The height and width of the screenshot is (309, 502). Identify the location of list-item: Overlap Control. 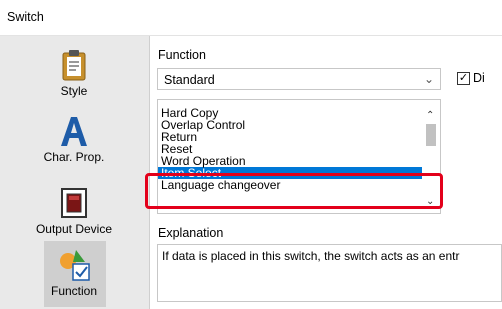
(290, 125).